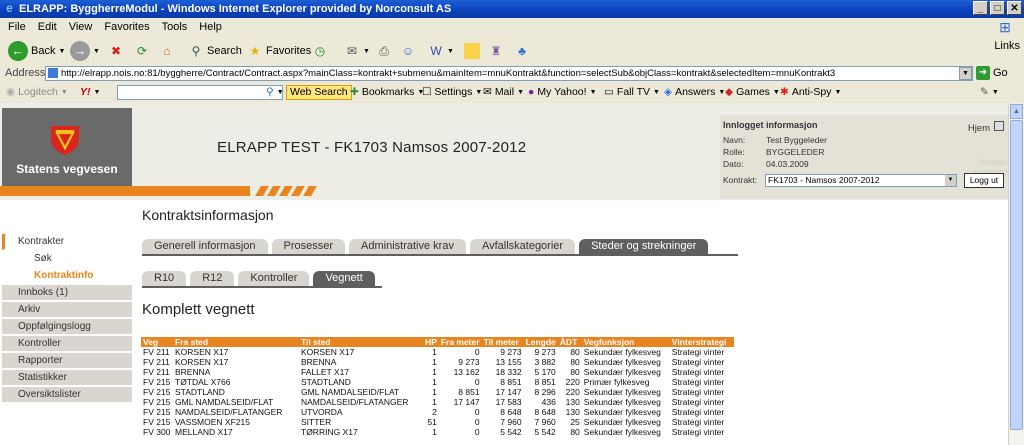 The image size is (1024, 445). I want to click on star-icon: ★, so click(255, 51).